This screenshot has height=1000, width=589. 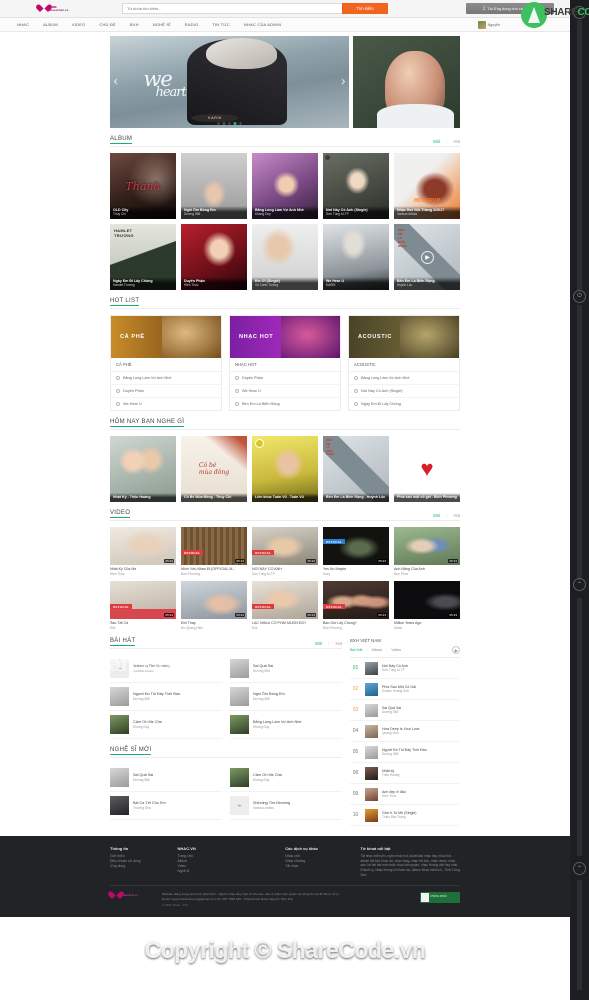 What do you see at coordinates (166, 806) in the screenshot?
I see `artist-row: Bài Ca Tết Cho Em Trường Kha` at bounding box center [166, 806].